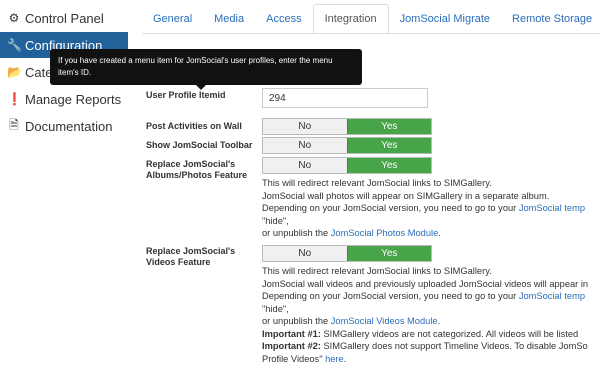 The height and width of the screenshot is (384, 600). I want to click on post-activities-label: Post Activities on Wall, so click(194, 126).